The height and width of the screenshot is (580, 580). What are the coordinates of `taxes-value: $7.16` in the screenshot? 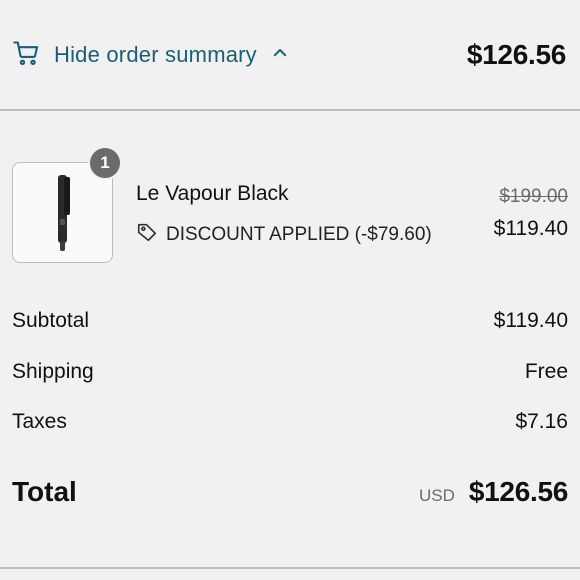 It's located at (541, 421).